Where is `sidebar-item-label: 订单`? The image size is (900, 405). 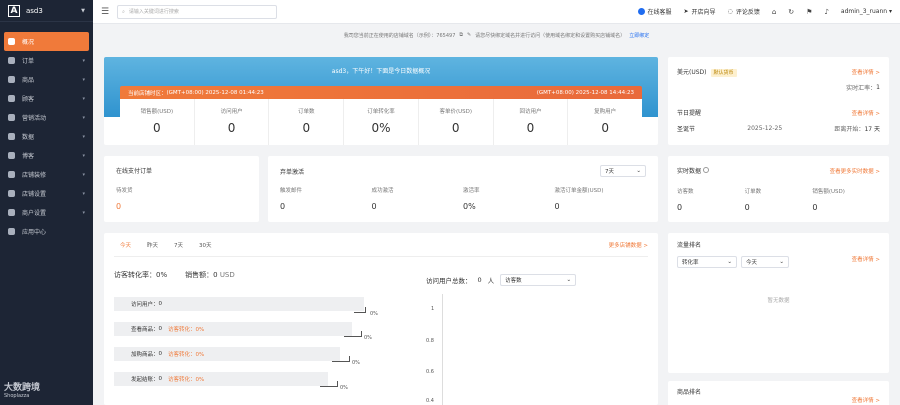
sidebar-item-label: 订单 is located at coordinates (28, 61).